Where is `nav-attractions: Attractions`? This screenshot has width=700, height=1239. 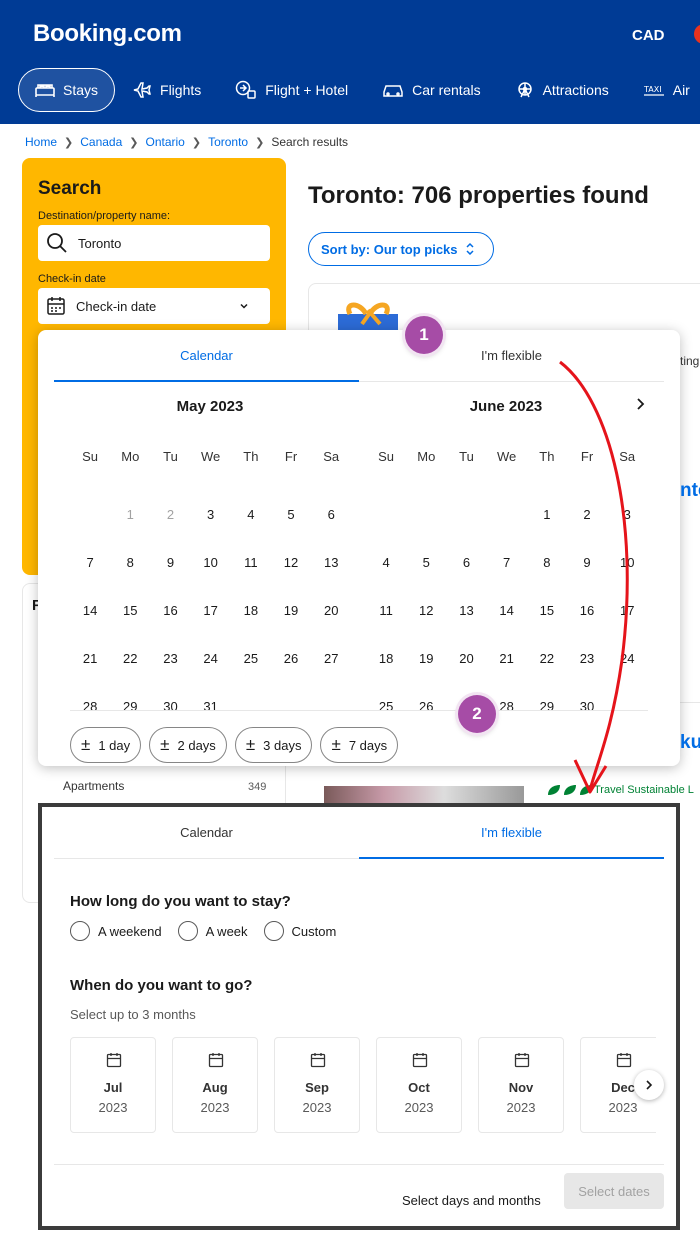 nav-attractions: Attractions is located at coordinates (562, 90).